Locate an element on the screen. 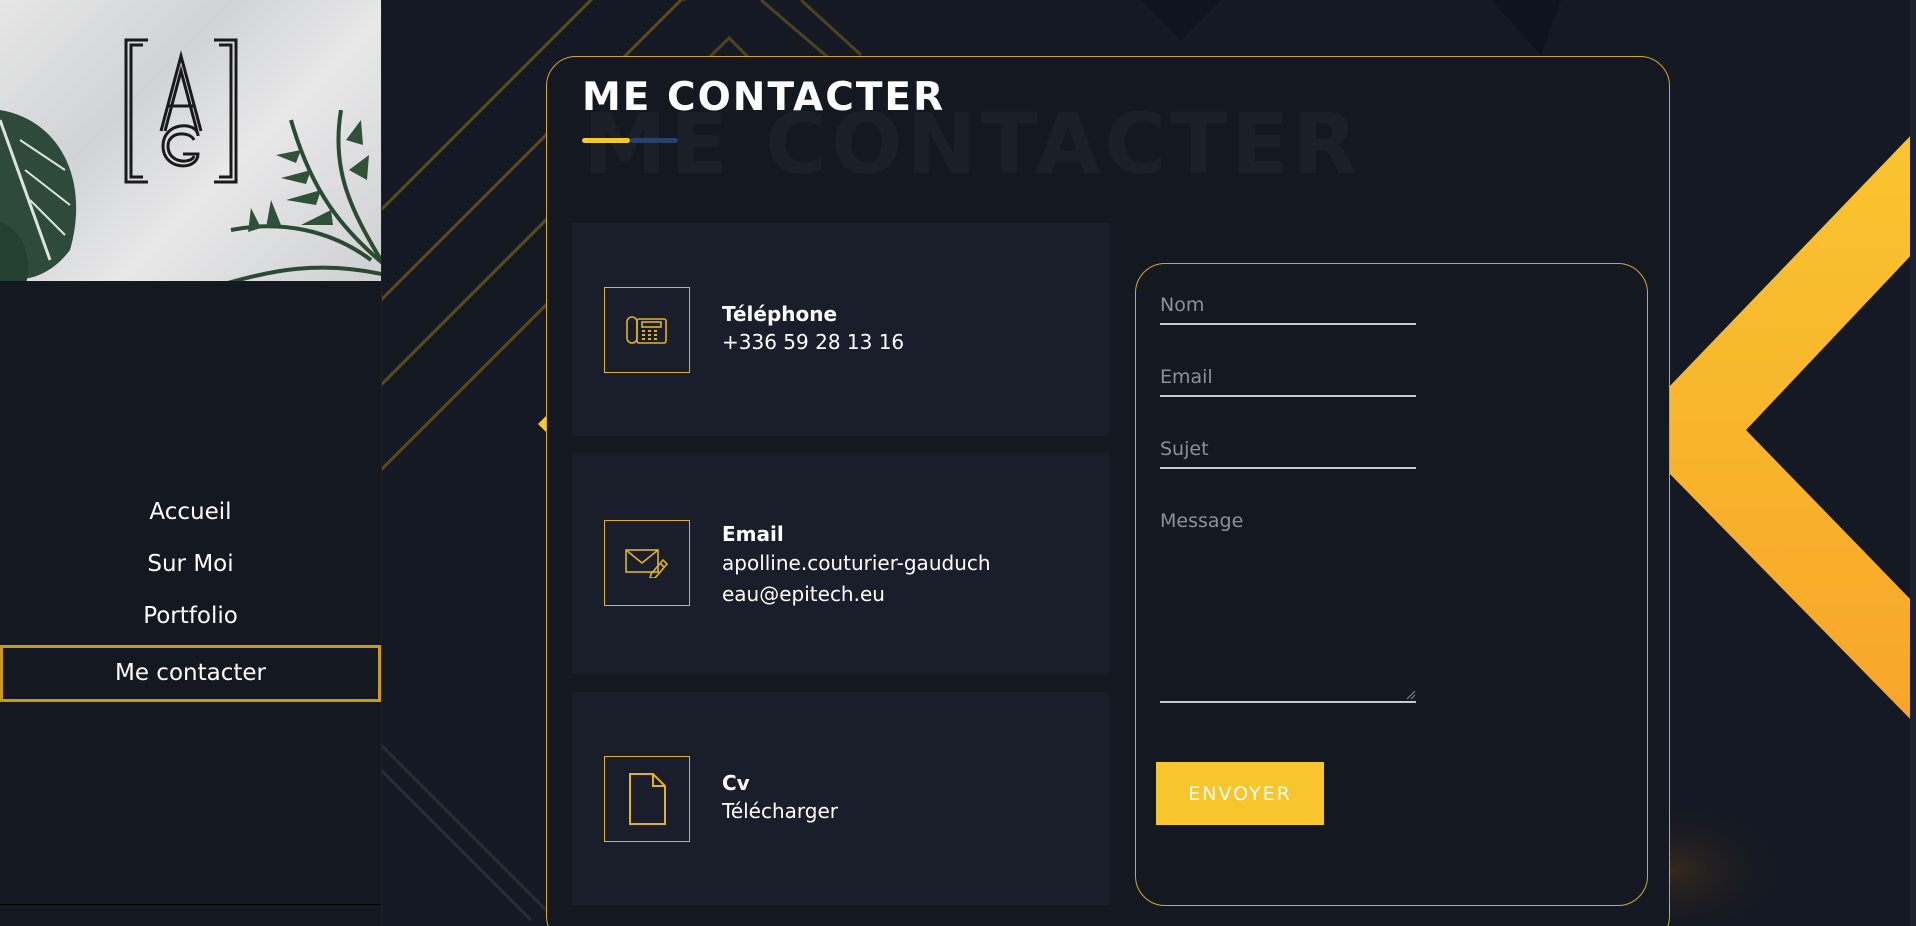  name-input is located at coordinates (1288, 306).